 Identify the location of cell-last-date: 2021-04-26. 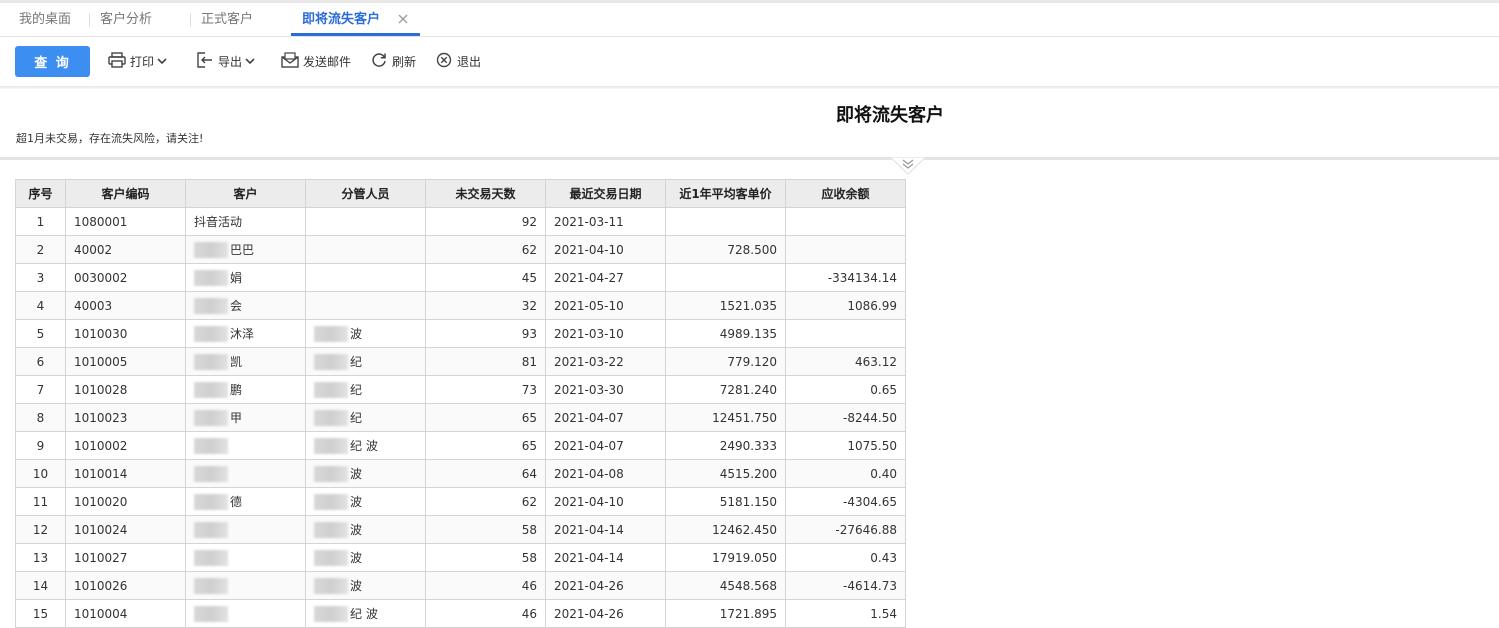
(605, 585).